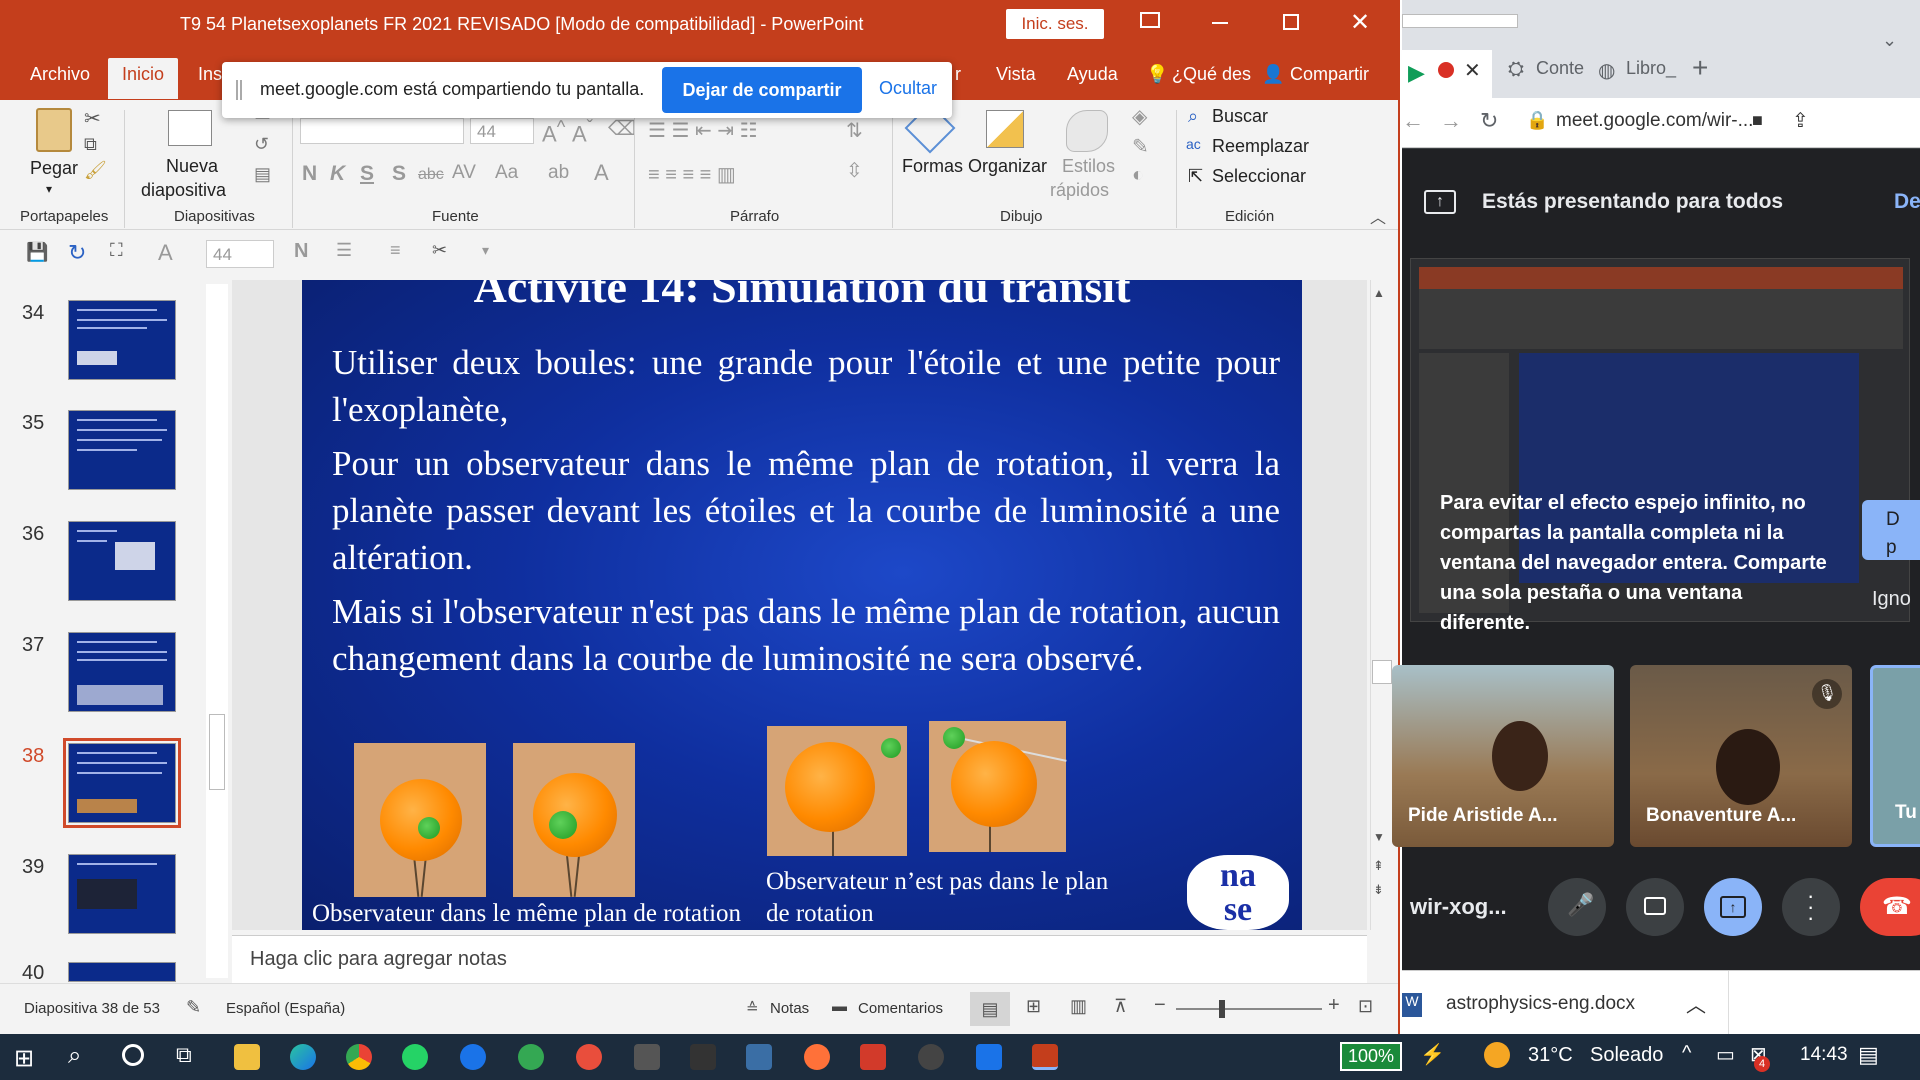 The height and width of the screenshot is (1080, 1920). Describe the element at coordinates (502, 131) in the screenshot. I see `font-size-box: 44` at that location.